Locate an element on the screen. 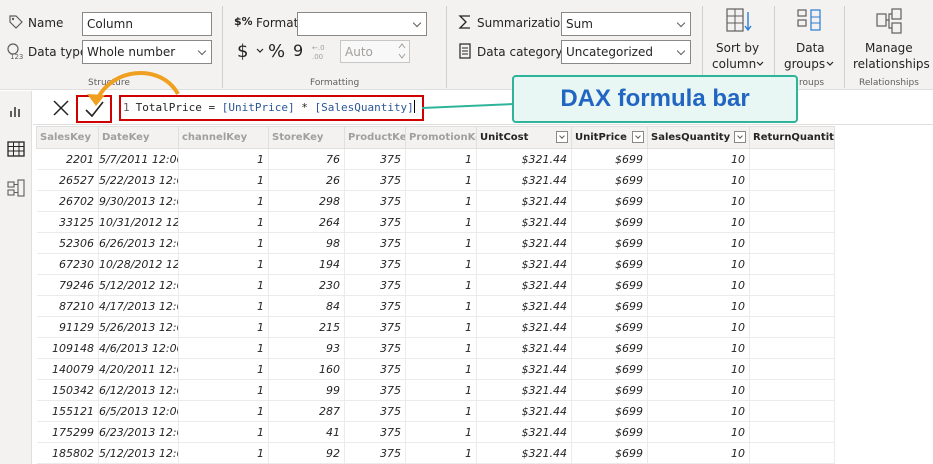 The image size is (933, 464). table-cell: 287 is located at coordinates (306, 411).